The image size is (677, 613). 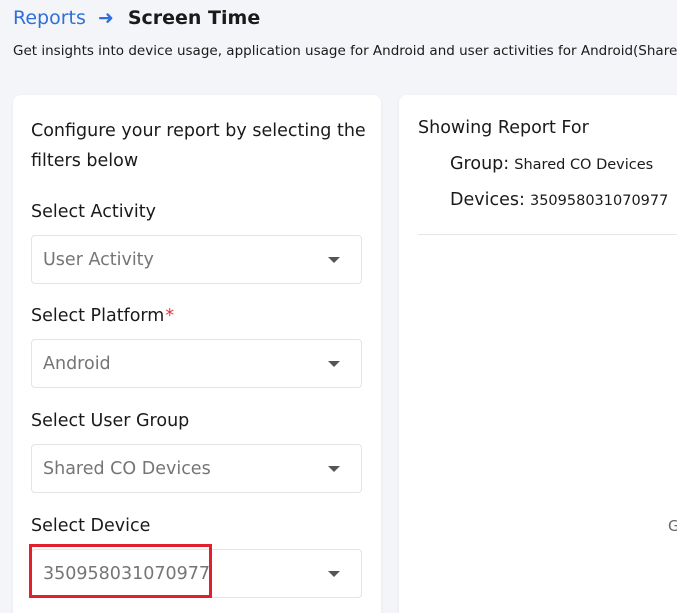 I want to click on breadcrumb-reports-link: Reports, so click(x=49, y=18).